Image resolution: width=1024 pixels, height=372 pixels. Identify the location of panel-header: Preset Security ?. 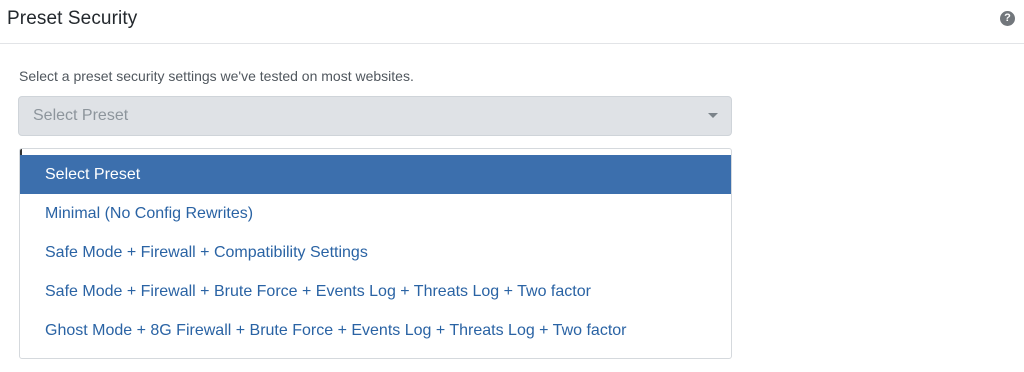
(512, 22).